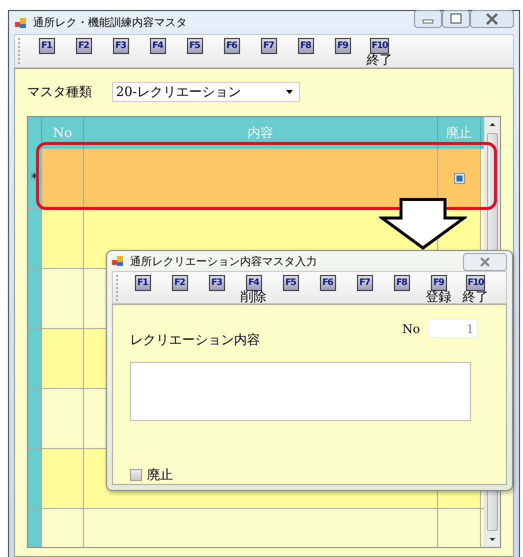 This screenshot has height=557, width=523. Describe the element at coordinates (289, 92) in the screenshot. I see `caret-icon` at that location.